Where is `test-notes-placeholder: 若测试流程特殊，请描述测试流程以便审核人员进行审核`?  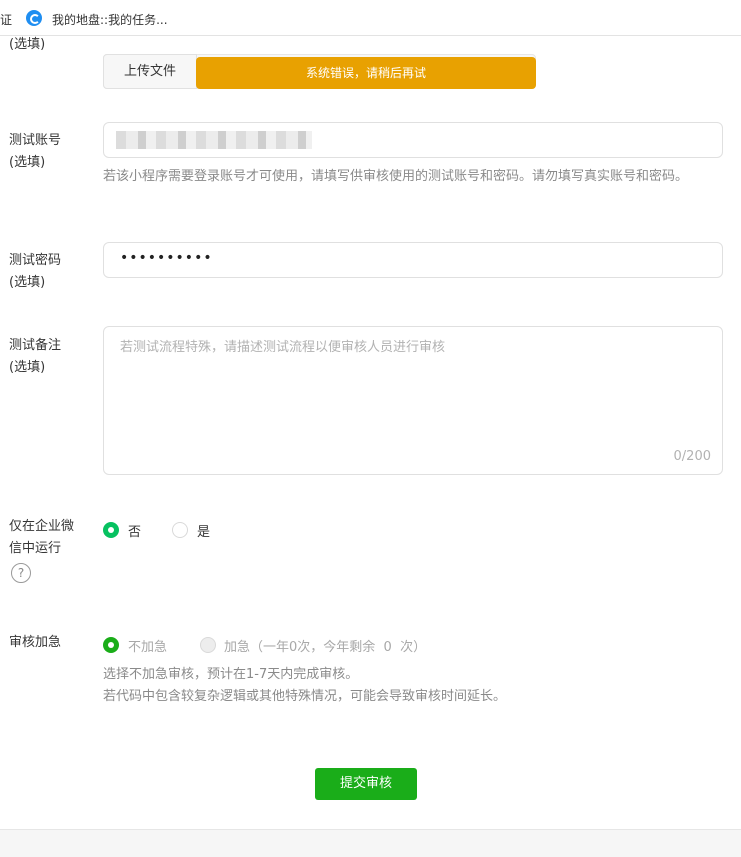 test-notes-placeholder: 若测试流程特殊，请描述测试流程以便审核人员进行审核 is located at coordinates (283, 347).